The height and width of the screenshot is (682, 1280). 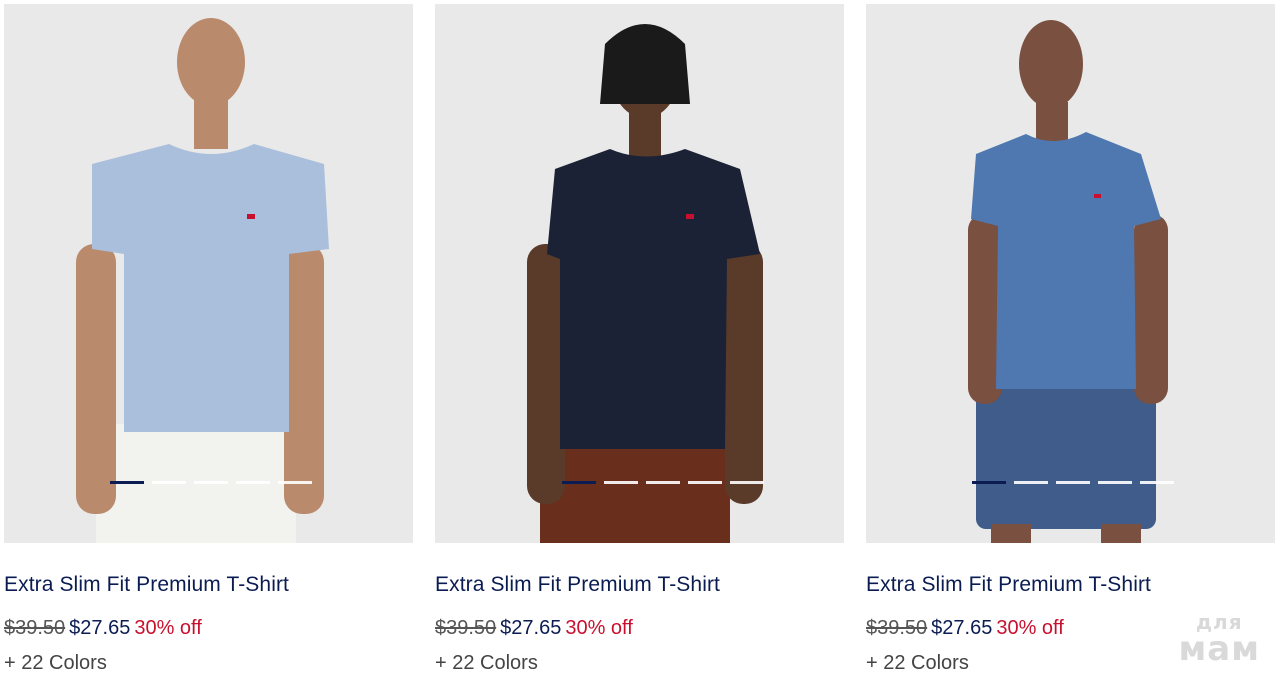 I want to click on watermark-line-2: мам, so click(x=1219, y=649).